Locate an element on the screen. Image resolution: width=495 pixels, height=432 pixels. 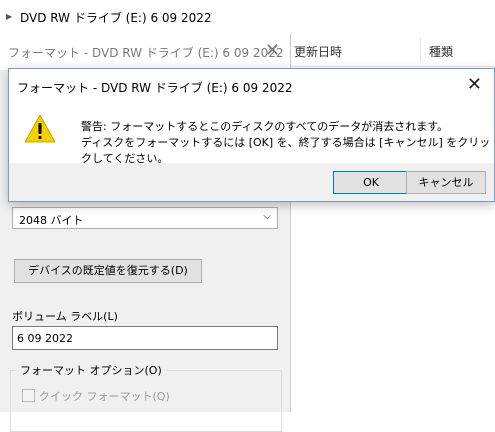
column-modified: 更新日時 is located at coordinates (318, 51).